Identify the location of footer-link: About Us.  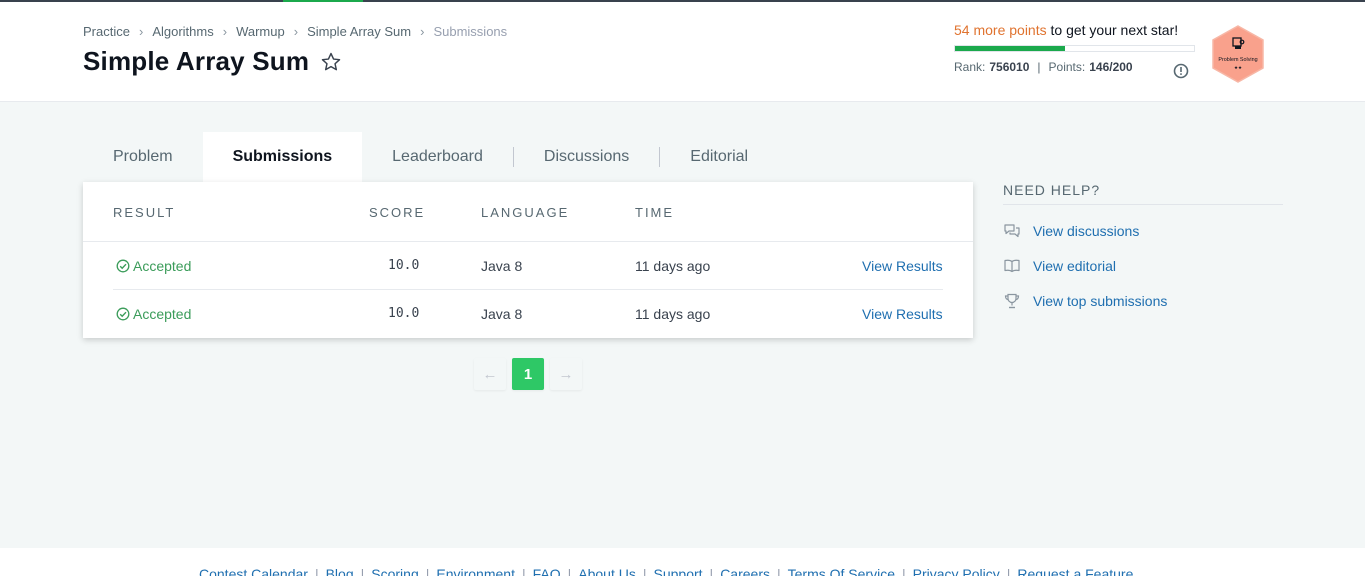
(607, 571).